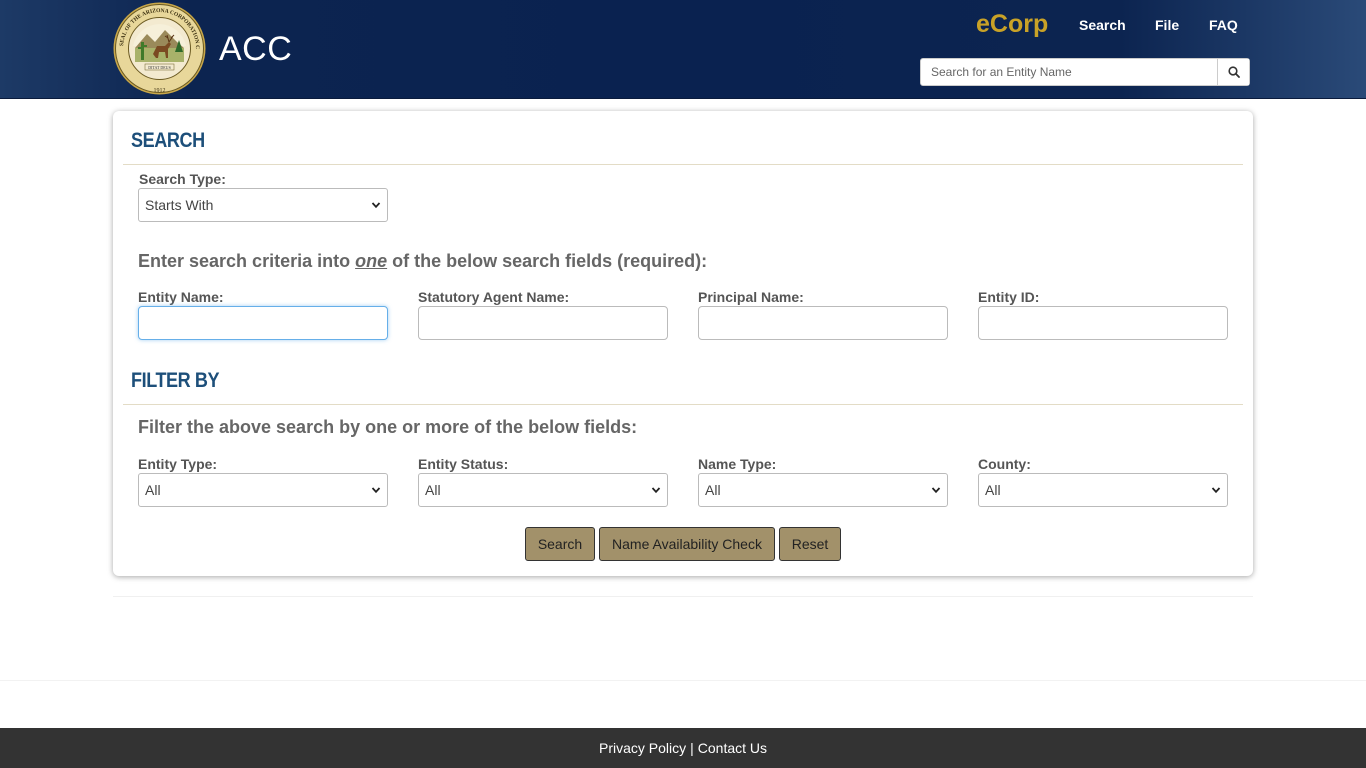  I want to click on entity-id-input, so click(1103, 323).